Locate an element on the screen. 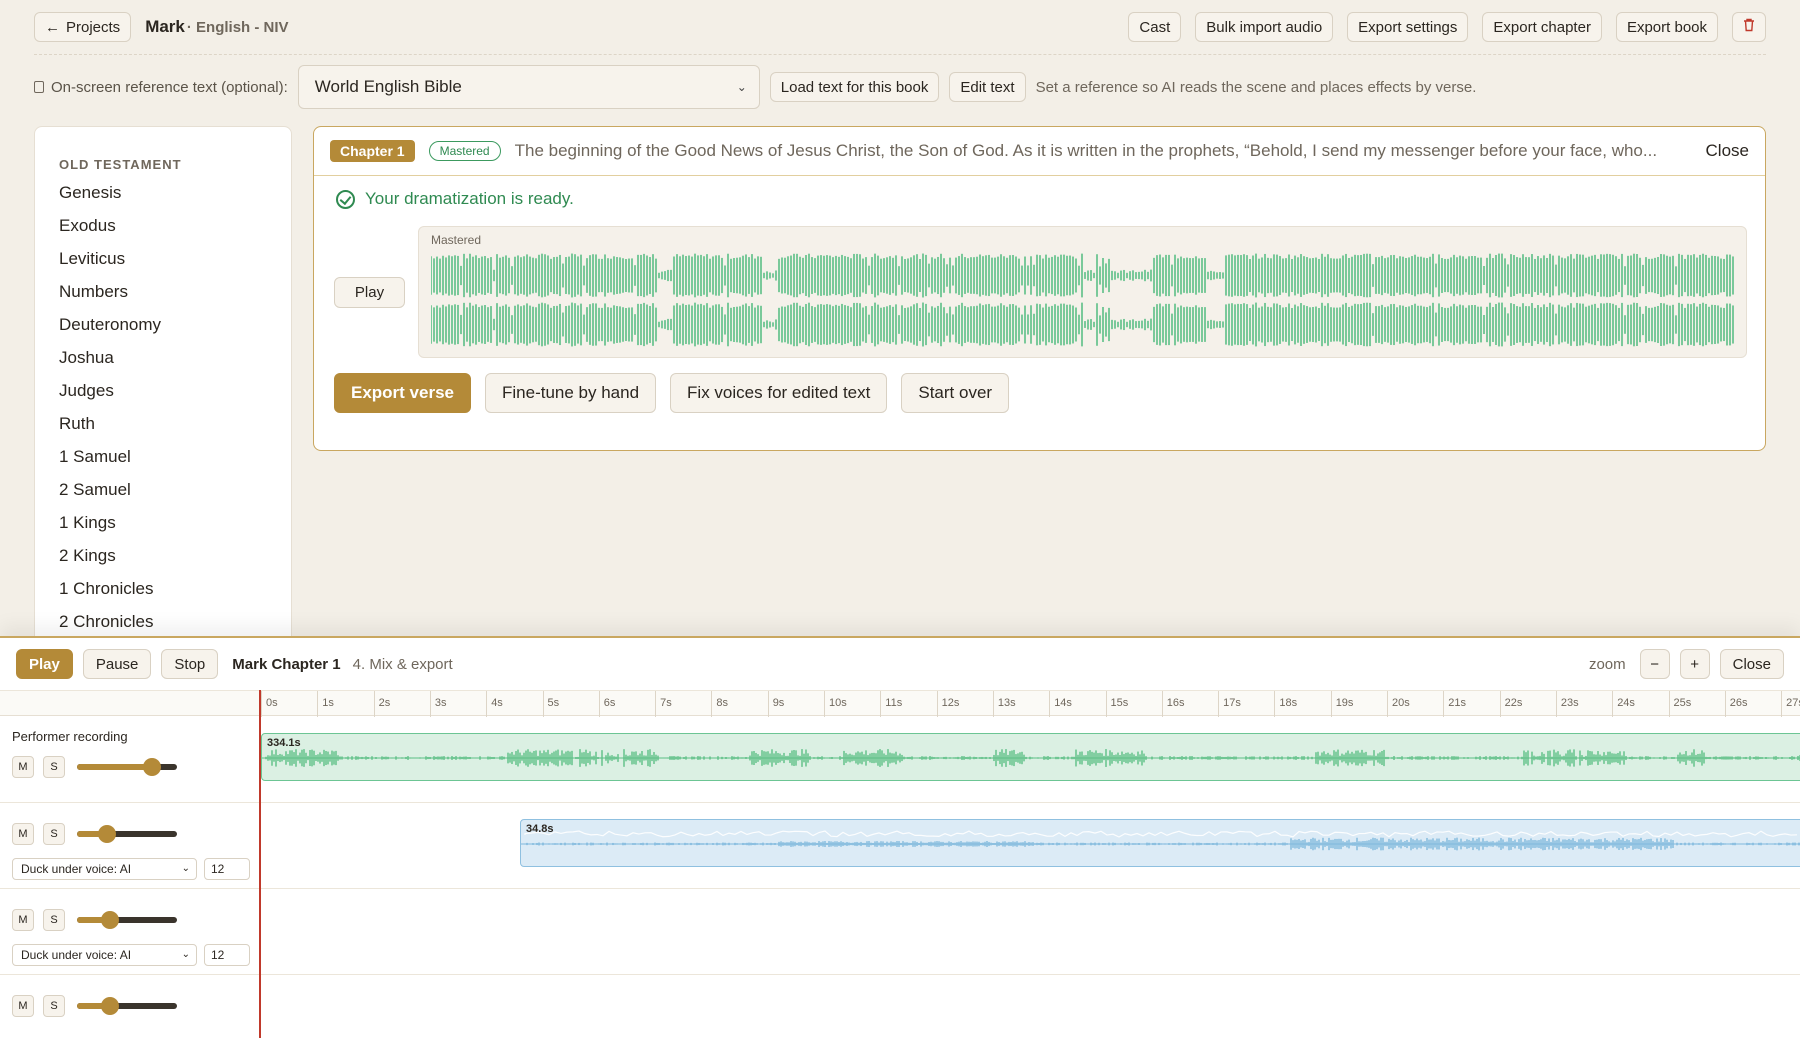  ruler-tick: 1s is located at coordinates (325, 704).